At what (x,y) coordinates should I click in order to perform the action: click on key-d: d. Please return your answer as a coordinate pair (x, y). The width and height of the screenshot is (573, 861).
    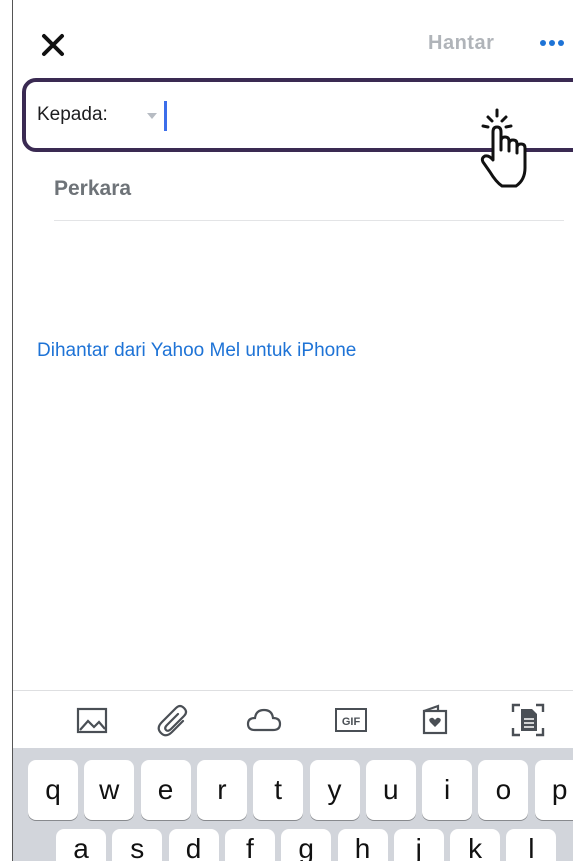
    Looking at the image, I should click on (193, 845).